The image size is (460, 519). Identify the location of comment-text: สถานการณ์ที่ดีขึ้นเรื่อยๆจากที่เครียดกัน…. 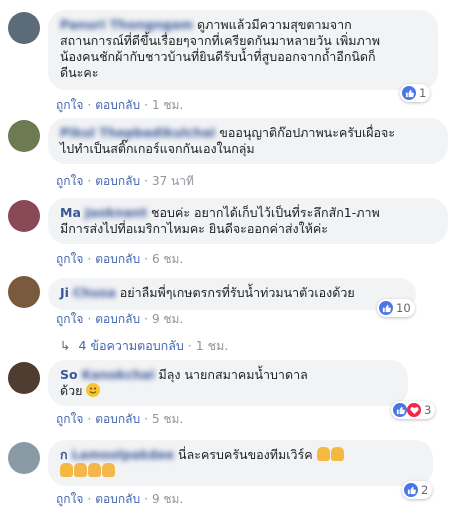
(220, 40).